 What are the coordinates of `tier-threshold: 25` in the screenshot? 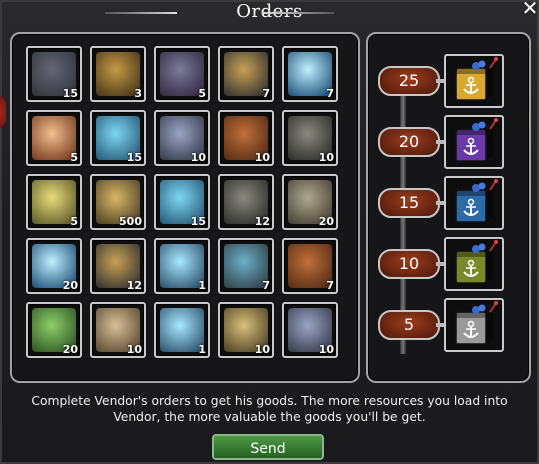 It's located at (409, 81).